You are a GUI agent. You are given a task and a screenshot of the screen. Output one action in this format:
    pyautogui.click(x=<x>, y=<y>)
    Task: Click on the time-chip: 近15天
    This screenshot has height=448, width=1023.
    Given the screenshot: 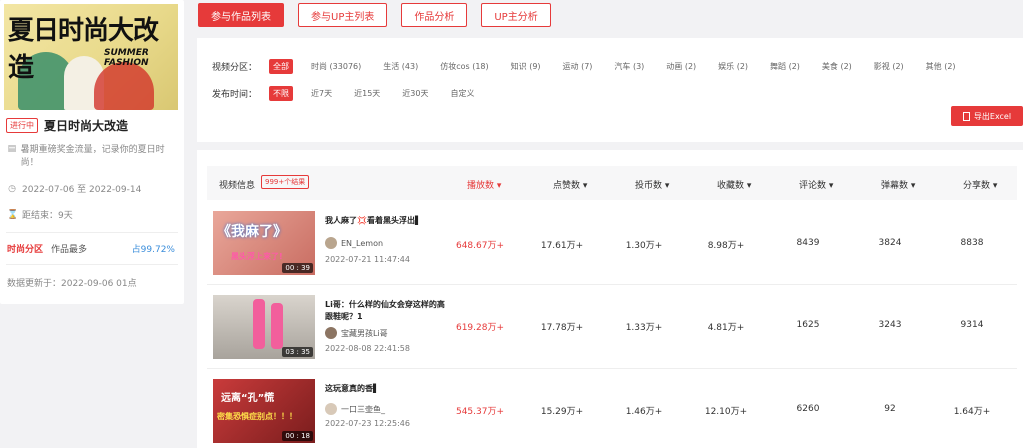 What is the action you would take?
    pyautogui.click(x=367, y=93)
    